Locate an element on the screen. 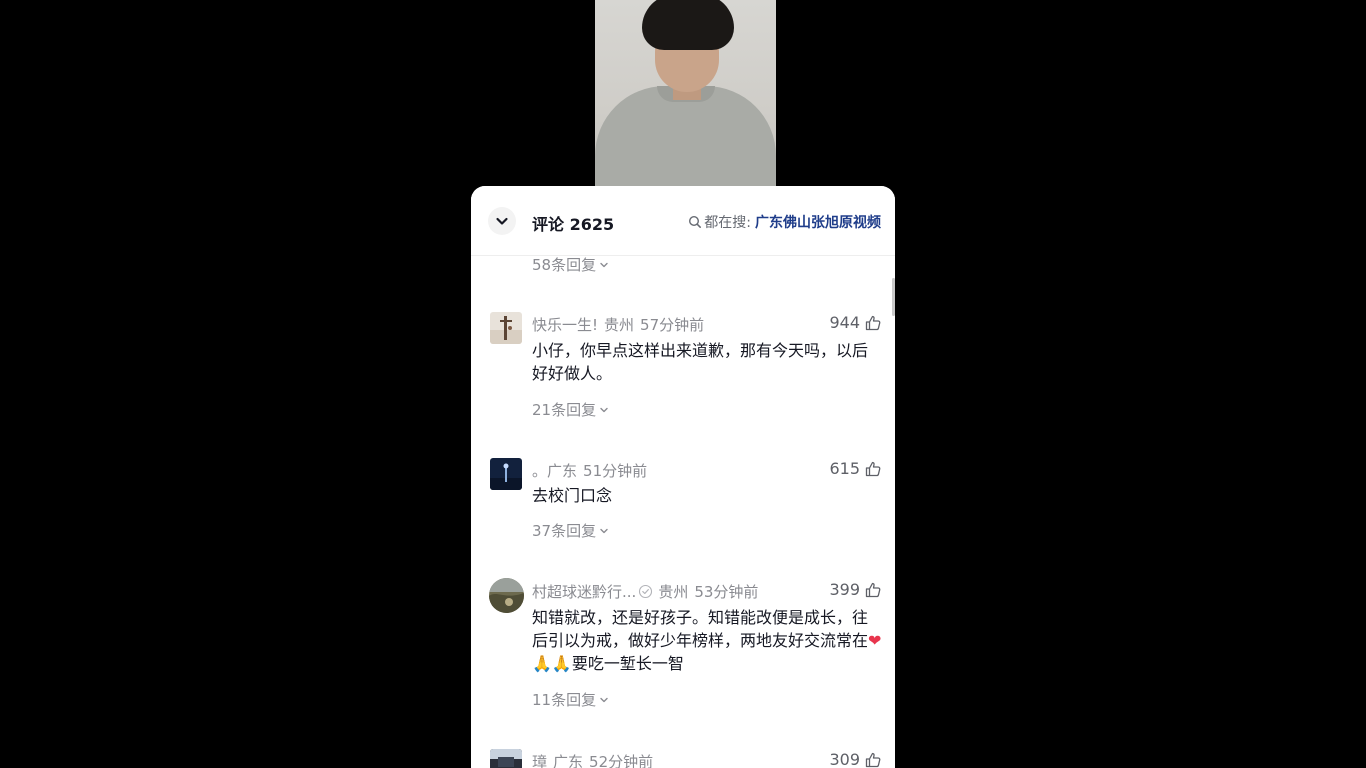  comment-time: 51分钟前 is located at coordinates (615, 471).